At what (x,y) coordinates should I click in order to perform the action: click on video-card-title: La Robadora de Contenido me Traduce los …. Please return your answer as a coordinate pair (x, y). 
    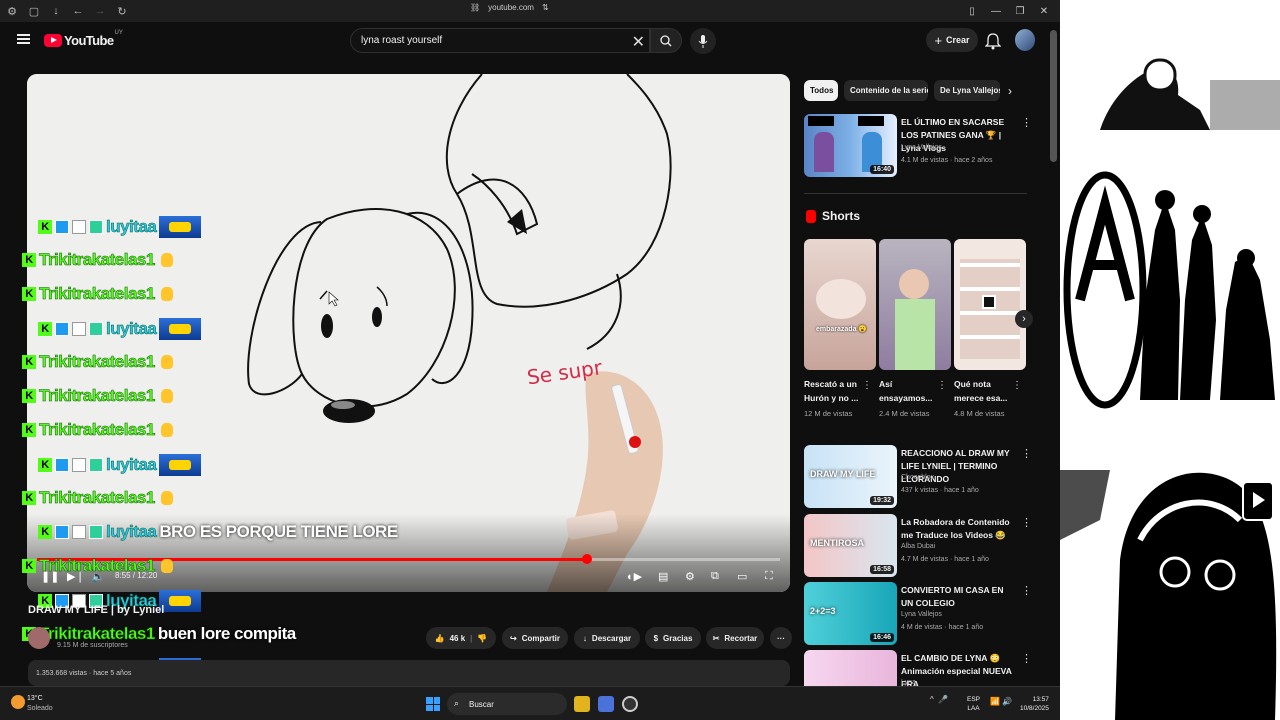
    Looking at the image, I should click on (957, 529).